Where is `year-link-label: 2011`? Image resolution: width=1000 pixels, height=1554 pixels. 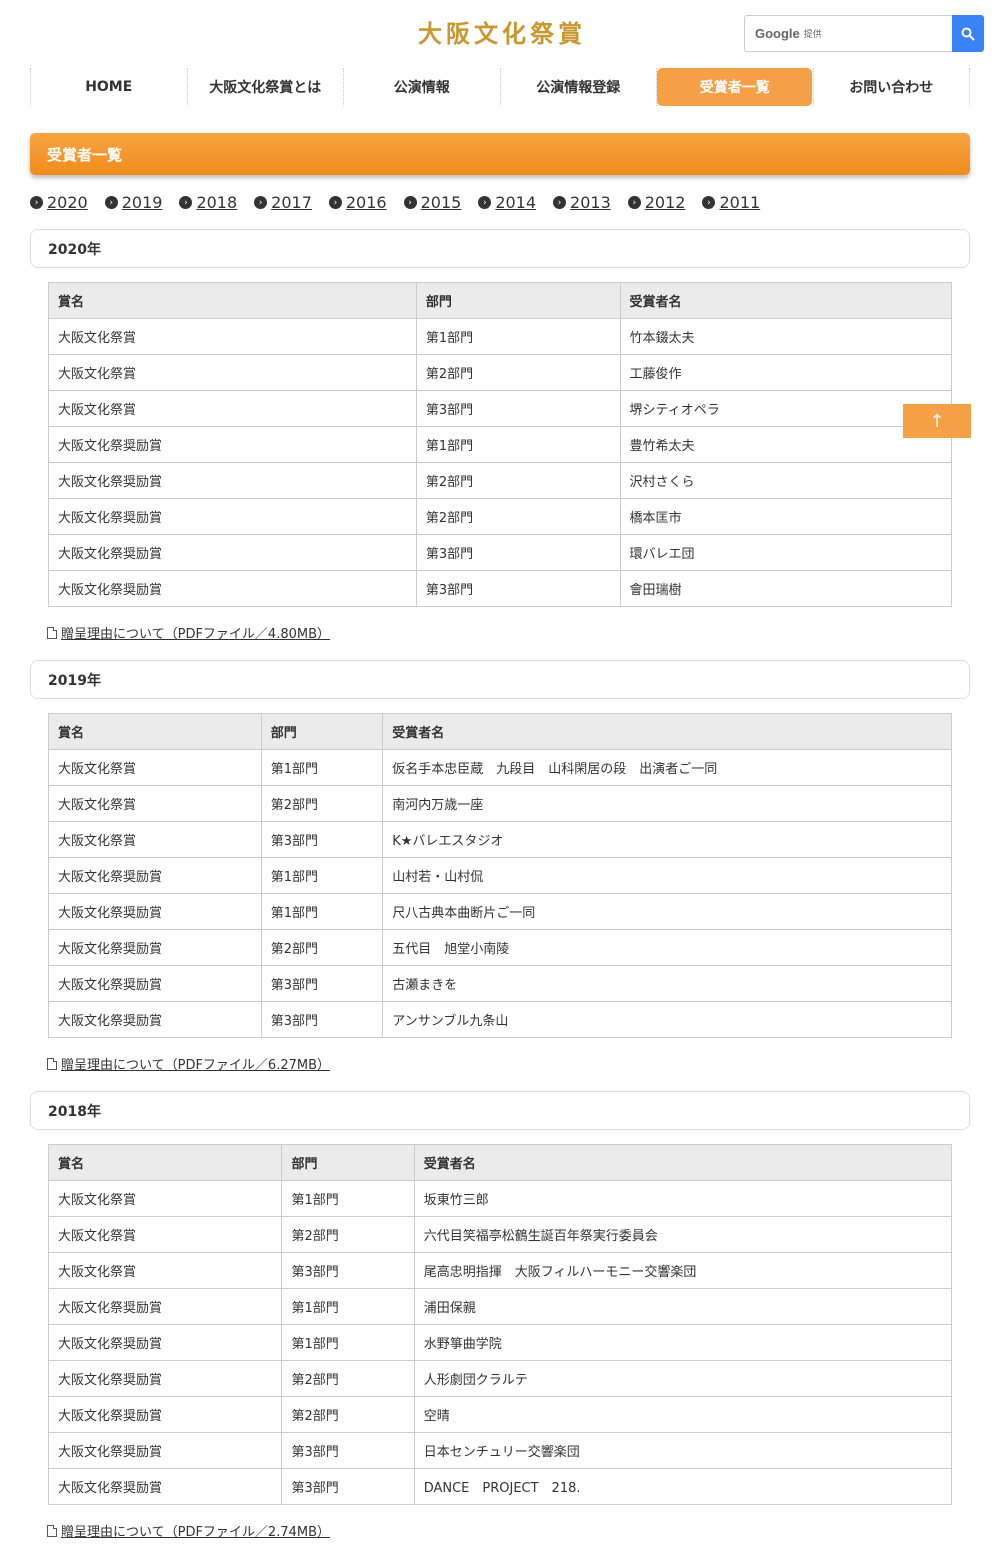
year-link-label: 2011 is located at coordinates (740, 202).